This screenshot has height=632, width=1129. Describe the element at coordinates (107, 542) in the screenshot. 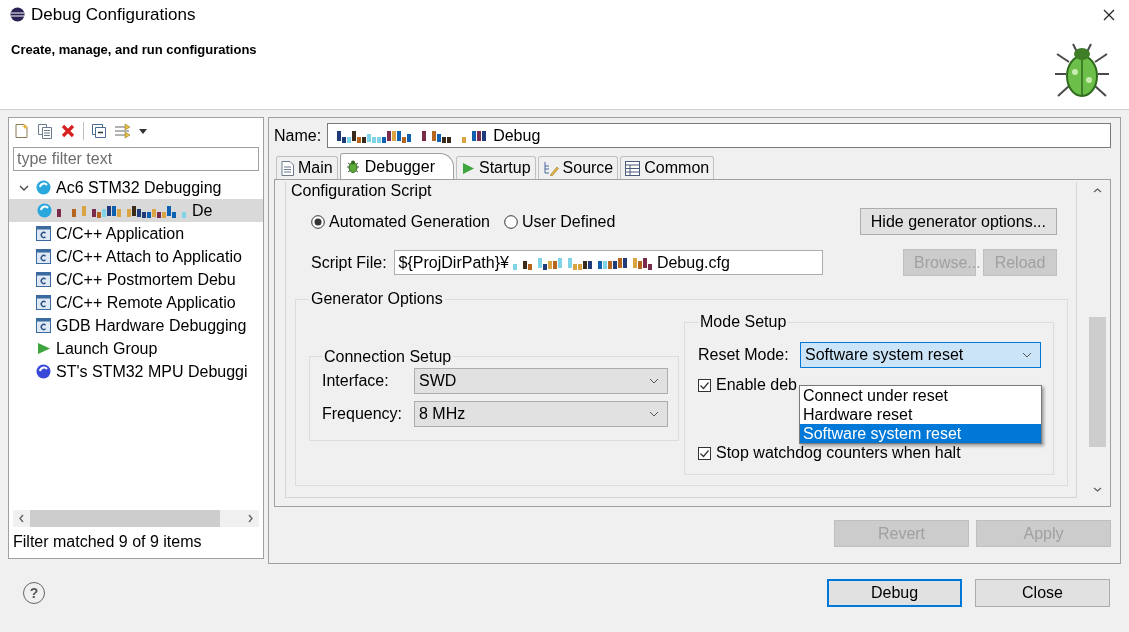

I see `filter-status: Filter matched 9 of 9 items` at that location.